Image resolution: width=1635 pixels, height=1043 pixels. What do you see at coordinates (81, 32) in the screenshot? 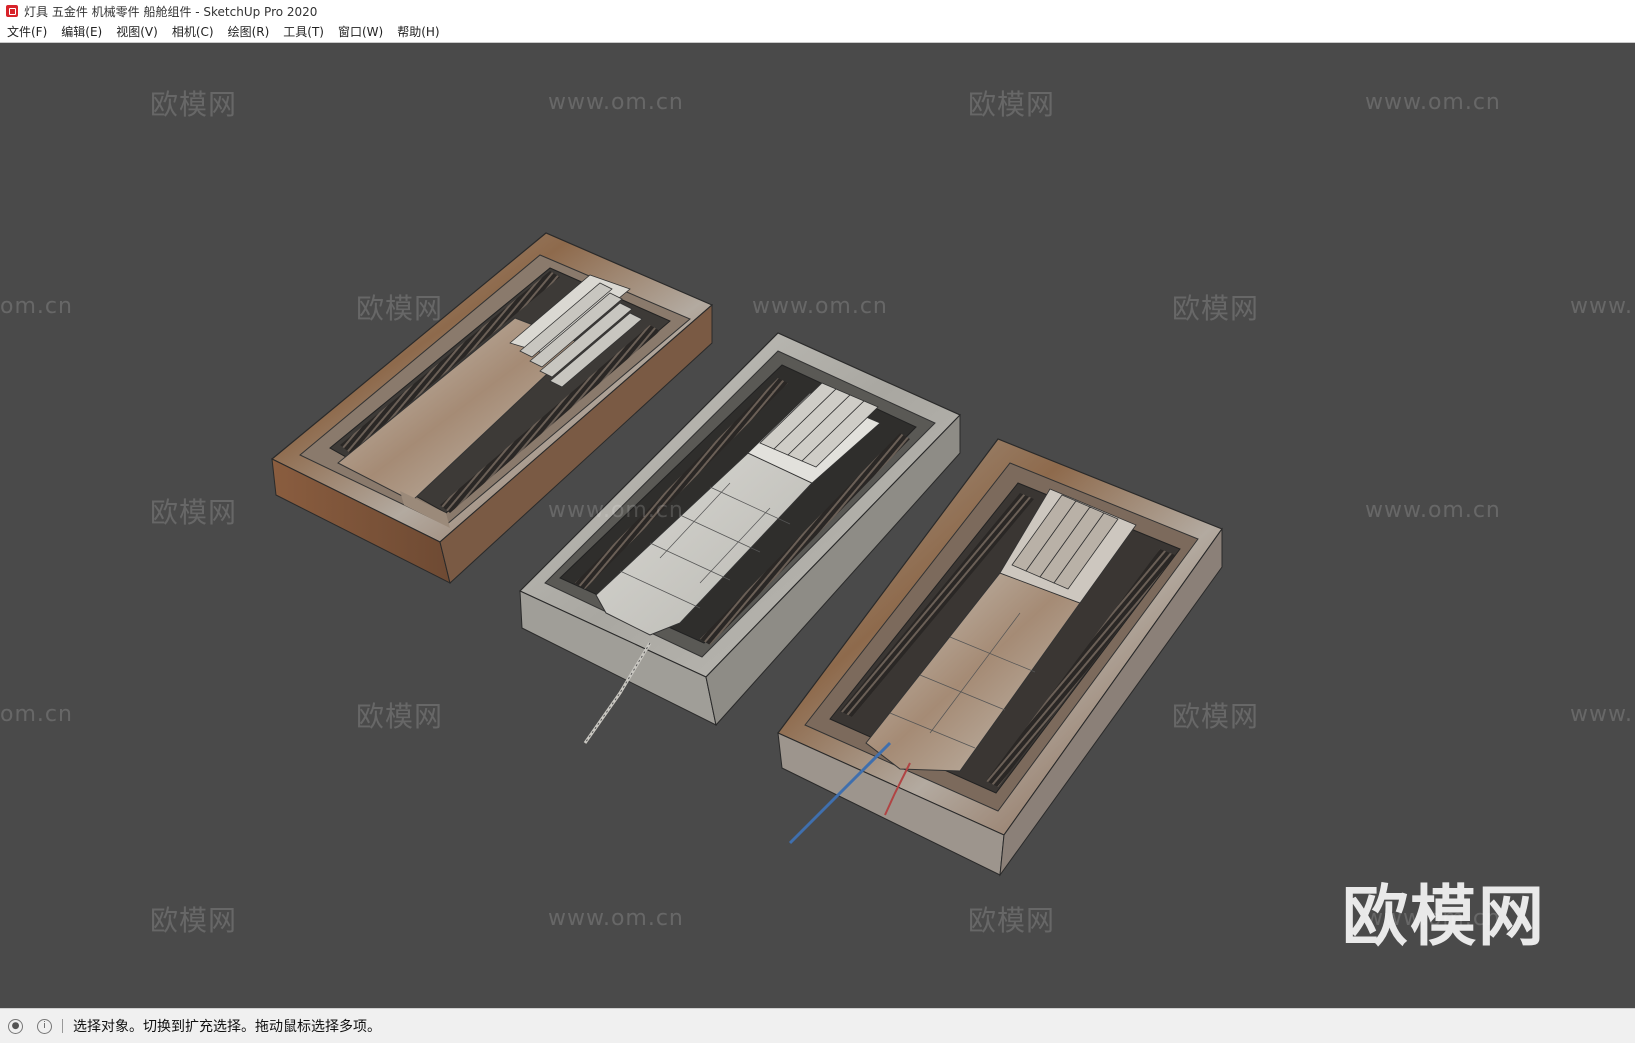
I see `menu-edit: 编辑(E)` at bounding box center [81, 32].